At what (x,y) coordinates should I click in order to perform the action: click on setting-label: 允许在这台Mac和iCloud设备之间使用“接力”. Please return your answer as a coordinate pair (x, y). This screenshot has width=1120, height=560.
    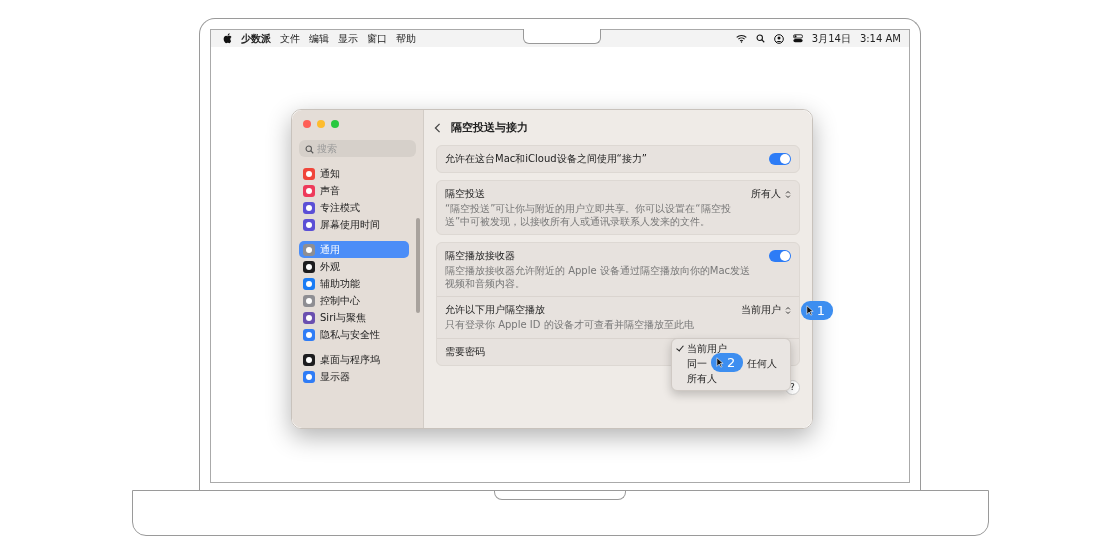
    Looking at the image, I should click on (546, 159).